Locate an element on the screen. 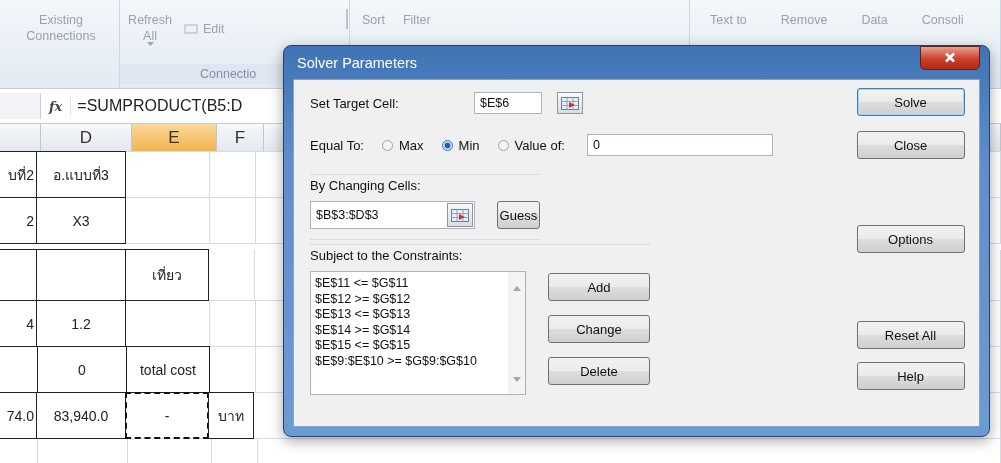 This screenshot has width=1001, height=463. column-header: F is located at coordinates (240, 137).